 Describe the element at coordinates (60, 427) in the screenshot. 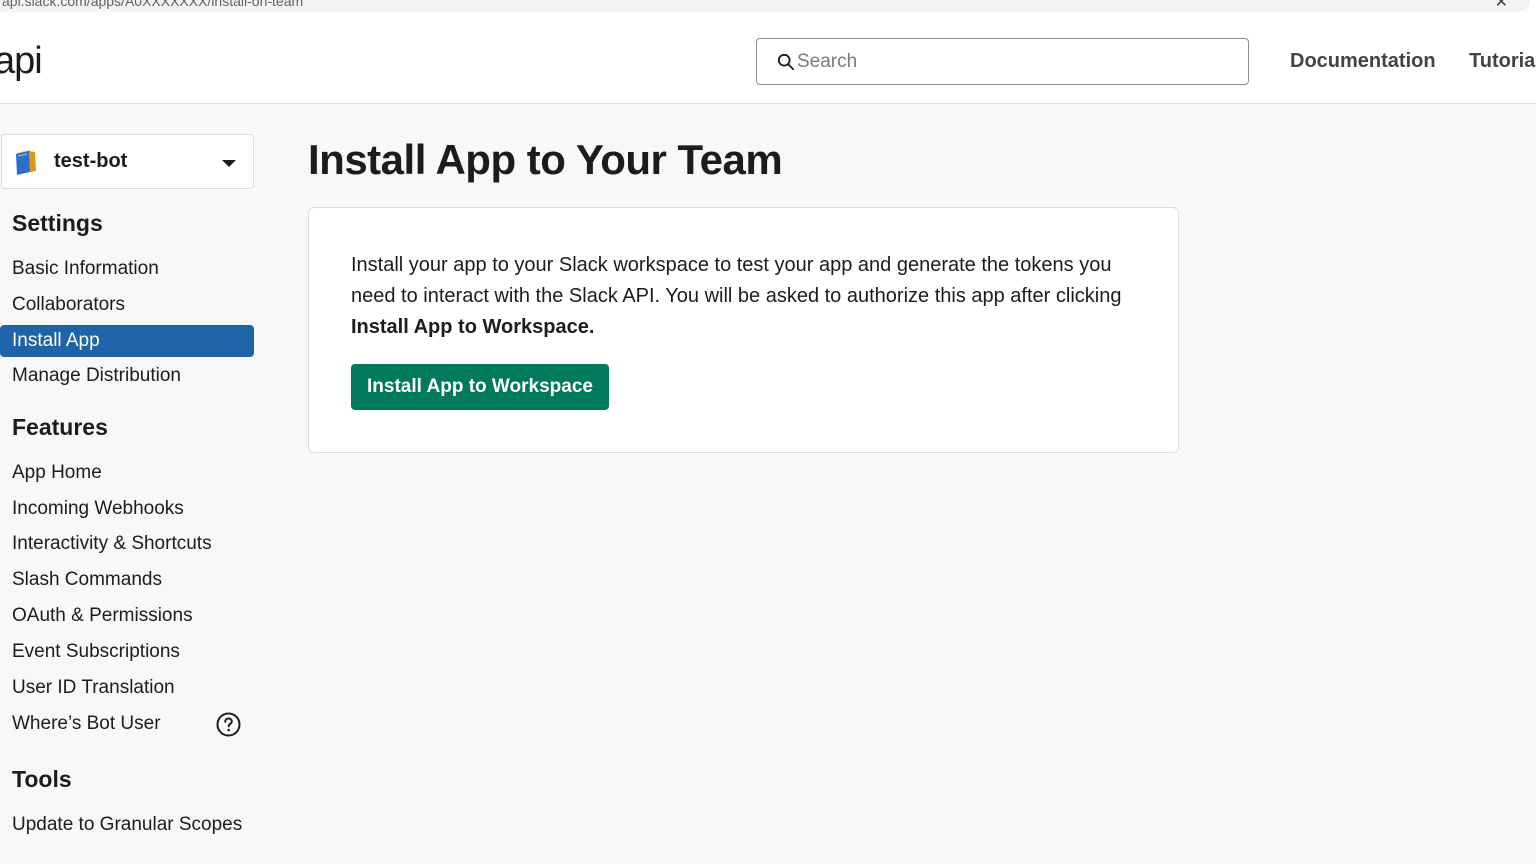

I see `section-title-features: Features` at that location.